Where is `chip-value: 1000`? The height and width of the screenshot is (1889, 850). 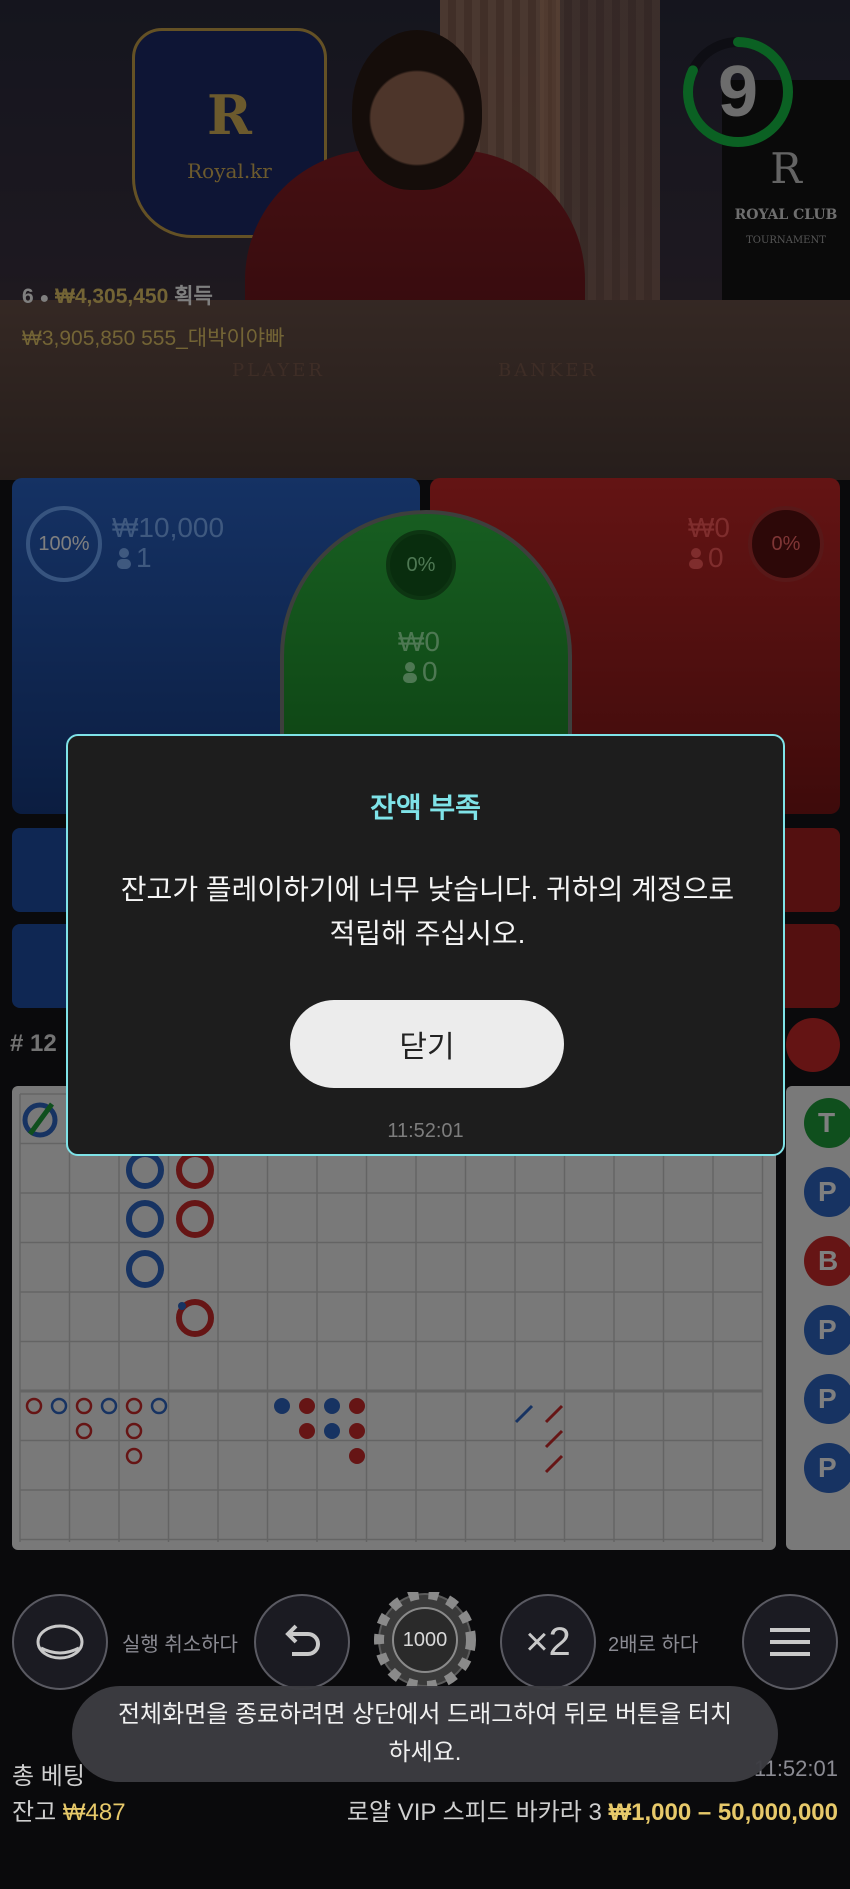 chip-value: 1000 is located at coordinates (425, 1639).